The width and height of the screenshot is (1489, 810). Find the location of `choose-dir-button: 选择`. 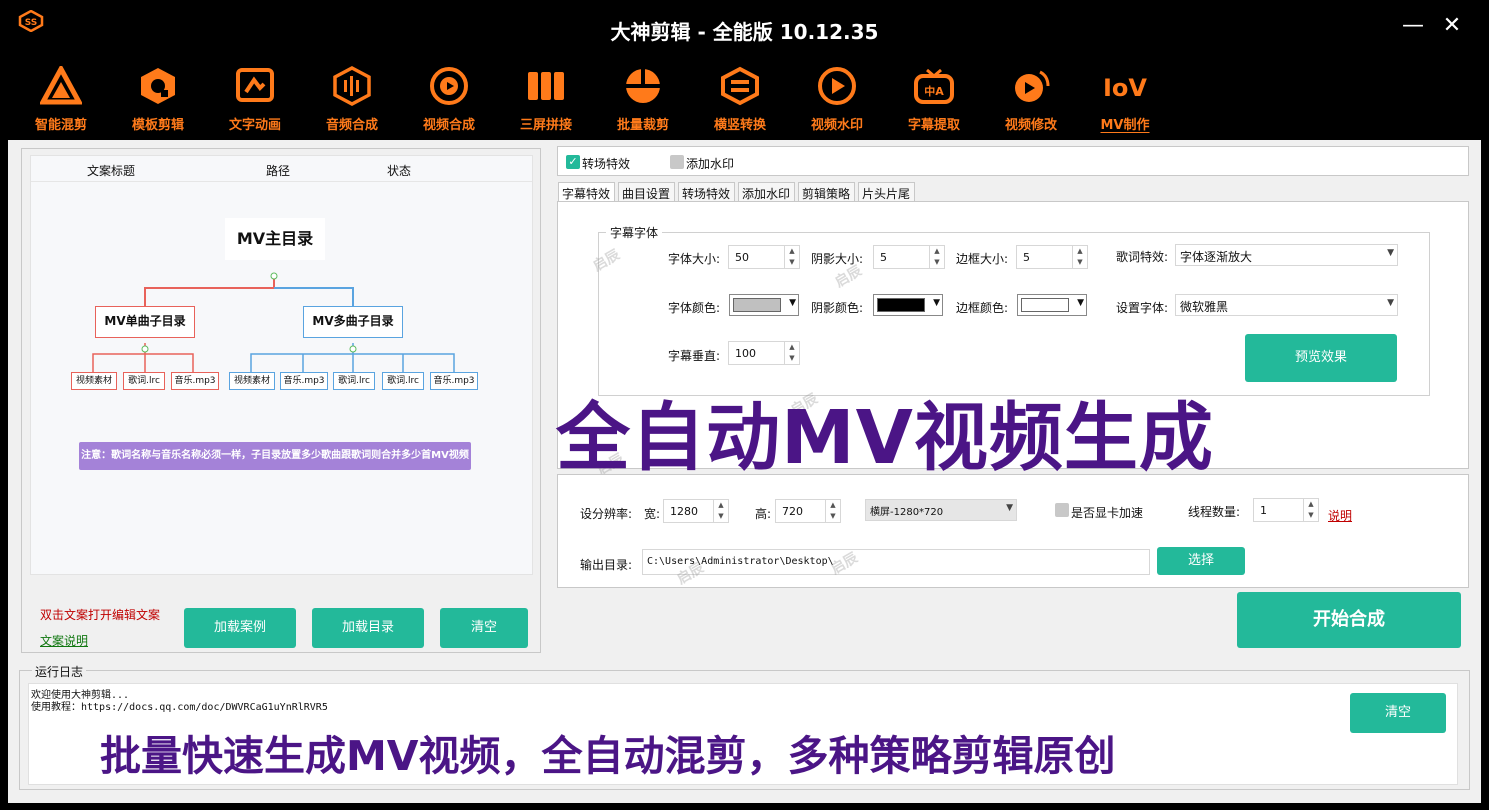

choose-dir-button: 选择 is located at coordinates (1201, 561).